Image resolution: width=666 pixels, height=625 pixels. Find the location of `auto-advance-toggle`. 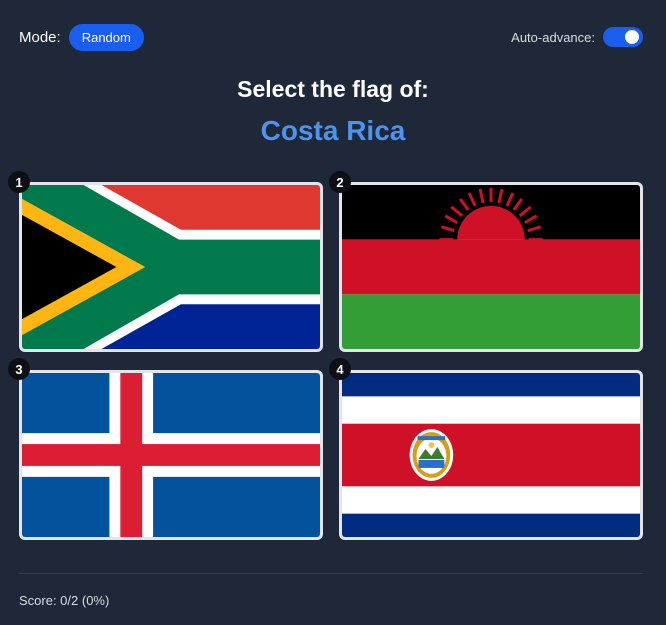

auto-advance-toggle is located at coordinates (623, 37).